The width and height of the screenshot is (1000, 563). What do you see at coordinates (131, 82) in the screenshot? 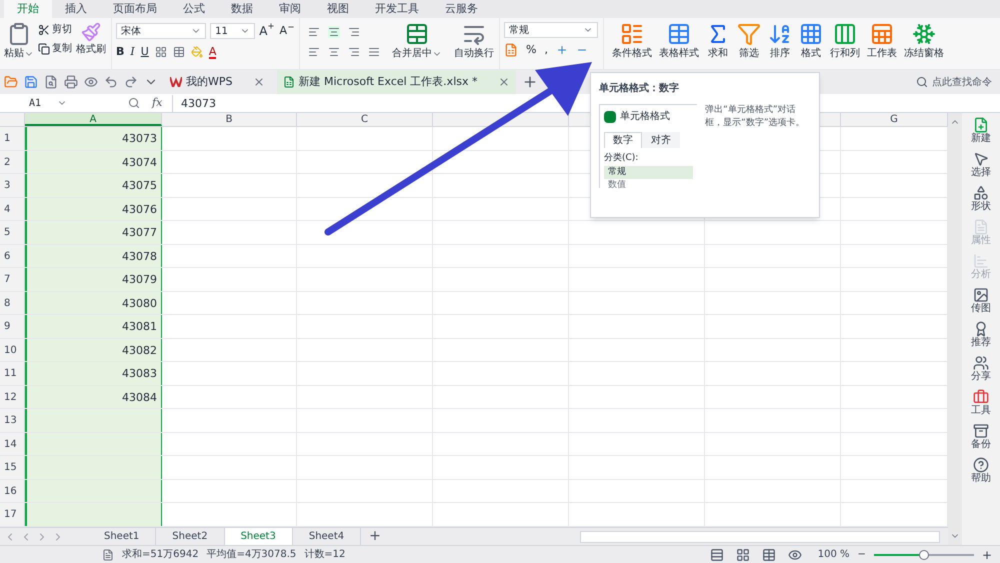
I see `redo-icon` at bounding box center [131, 82].